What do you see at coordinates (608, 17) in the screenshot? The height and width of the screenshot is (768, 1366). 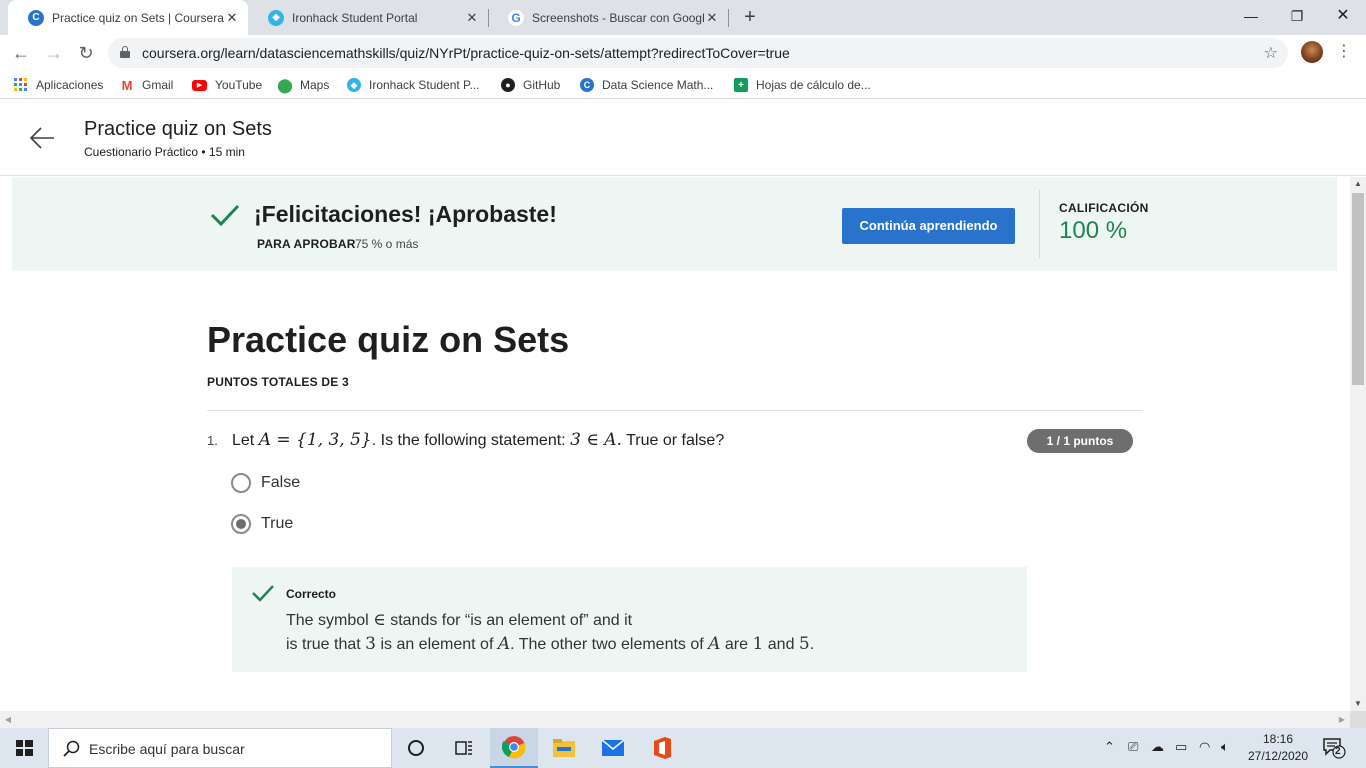 I see `tab-google: G Screenshots - Buscar con Google ✕` at bounding box center [608, 17].